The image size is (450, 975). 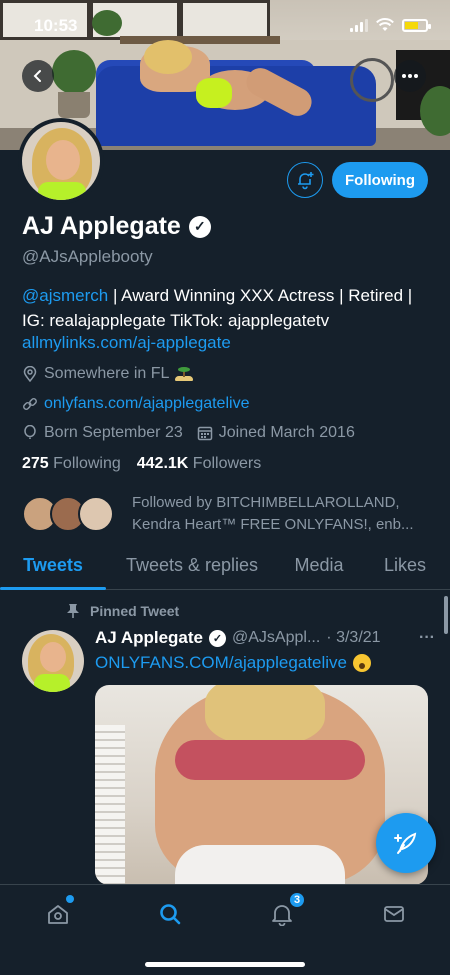 What do you see at coordinates (270, 760) in the screenshot?
I see `media-bra` at bounding box center [270, 760].